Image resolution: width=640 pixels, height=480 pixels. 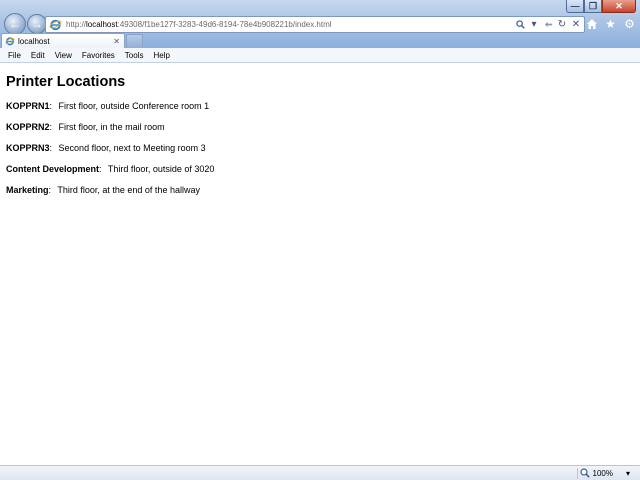 I want to click on minimize-button: —, so click(x=575, y=6).